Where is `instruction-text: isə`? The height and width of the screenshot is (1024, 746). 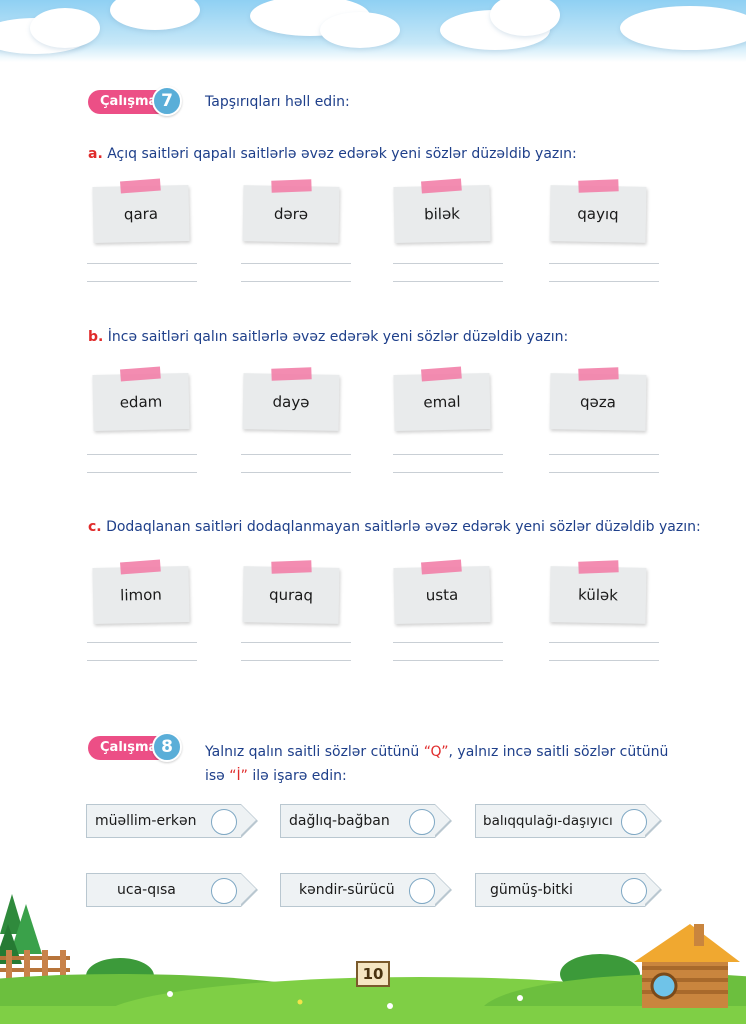 instruction-text: isə is located at coordinates (217, 776).